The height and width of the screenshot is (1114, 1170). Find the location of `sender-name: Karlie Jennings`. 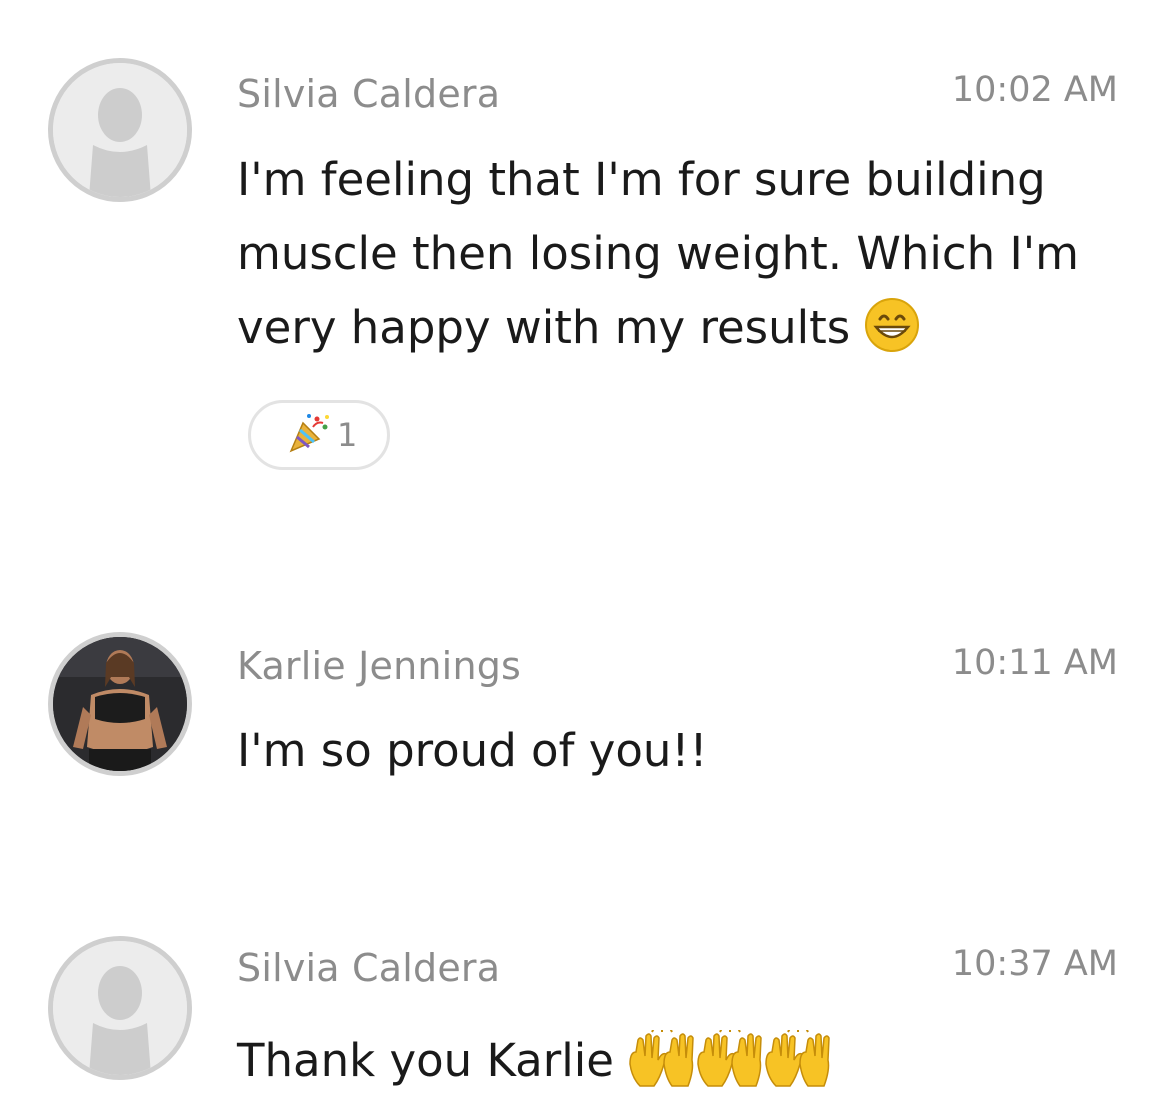

sender-name: Karlie Jennings is located at coordinates (379, 666).